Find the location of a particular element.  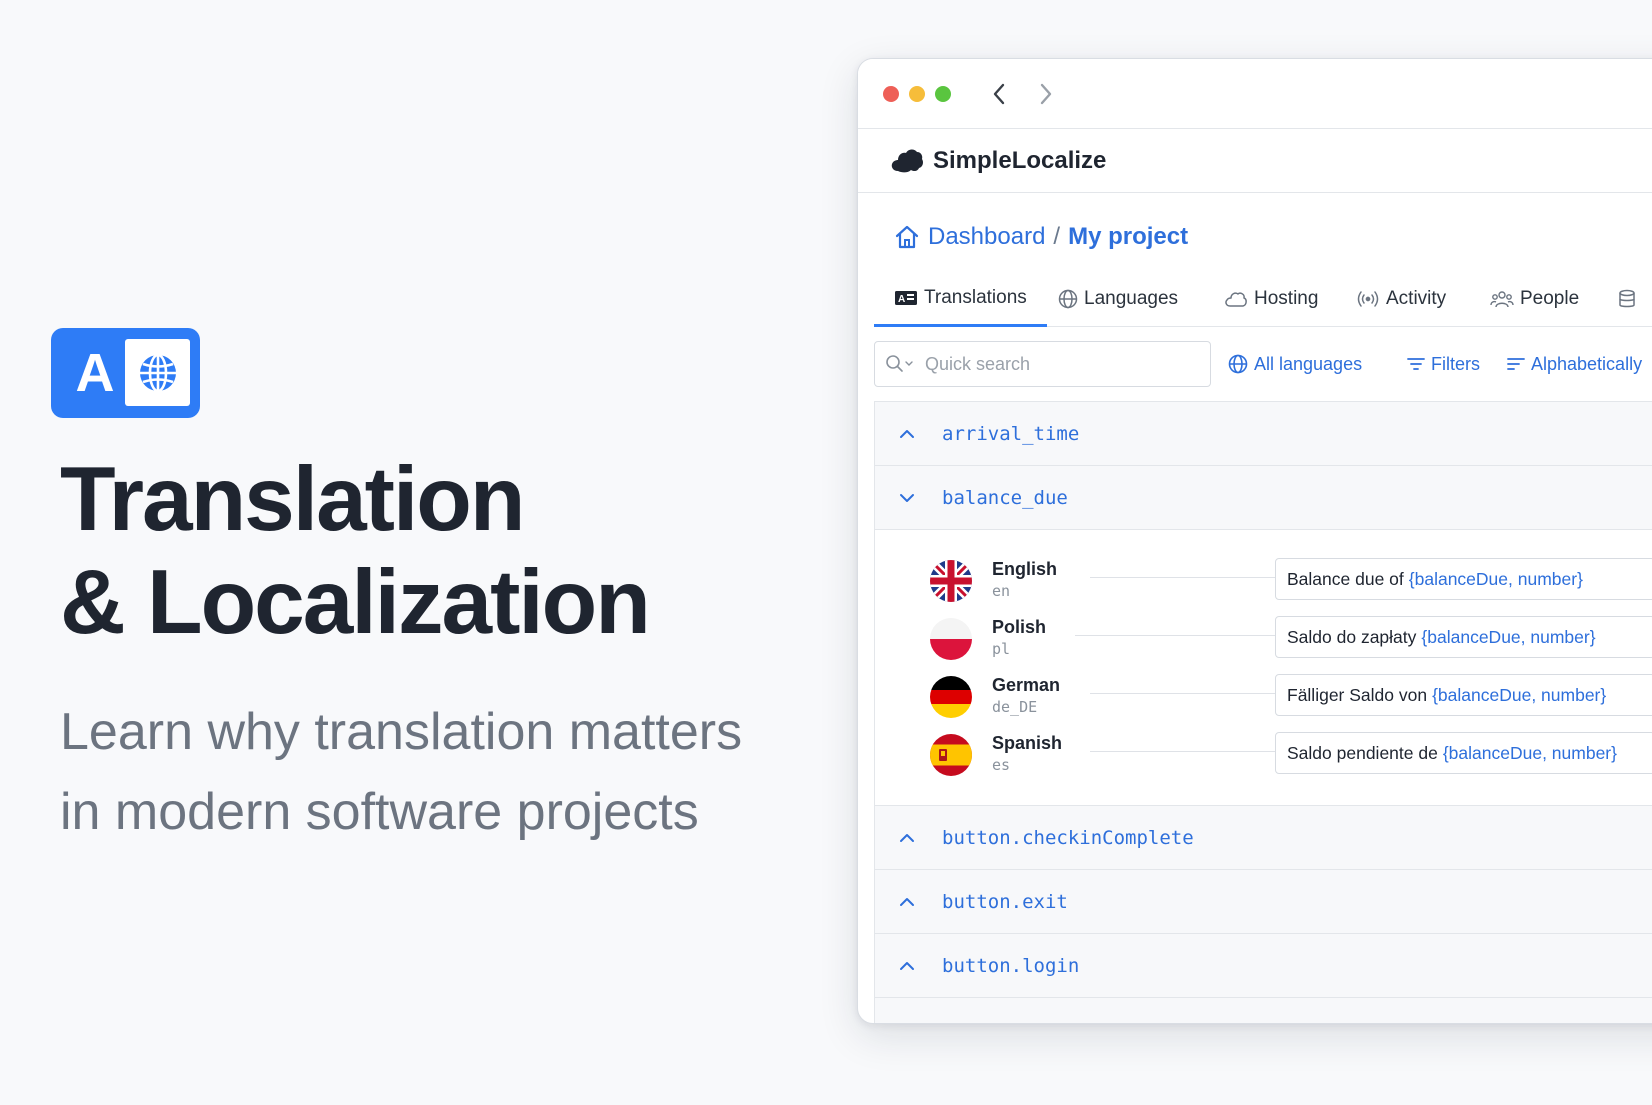

translations-toolbar: All languages Filters Alphabetically is located at coordinates (1263, 365).